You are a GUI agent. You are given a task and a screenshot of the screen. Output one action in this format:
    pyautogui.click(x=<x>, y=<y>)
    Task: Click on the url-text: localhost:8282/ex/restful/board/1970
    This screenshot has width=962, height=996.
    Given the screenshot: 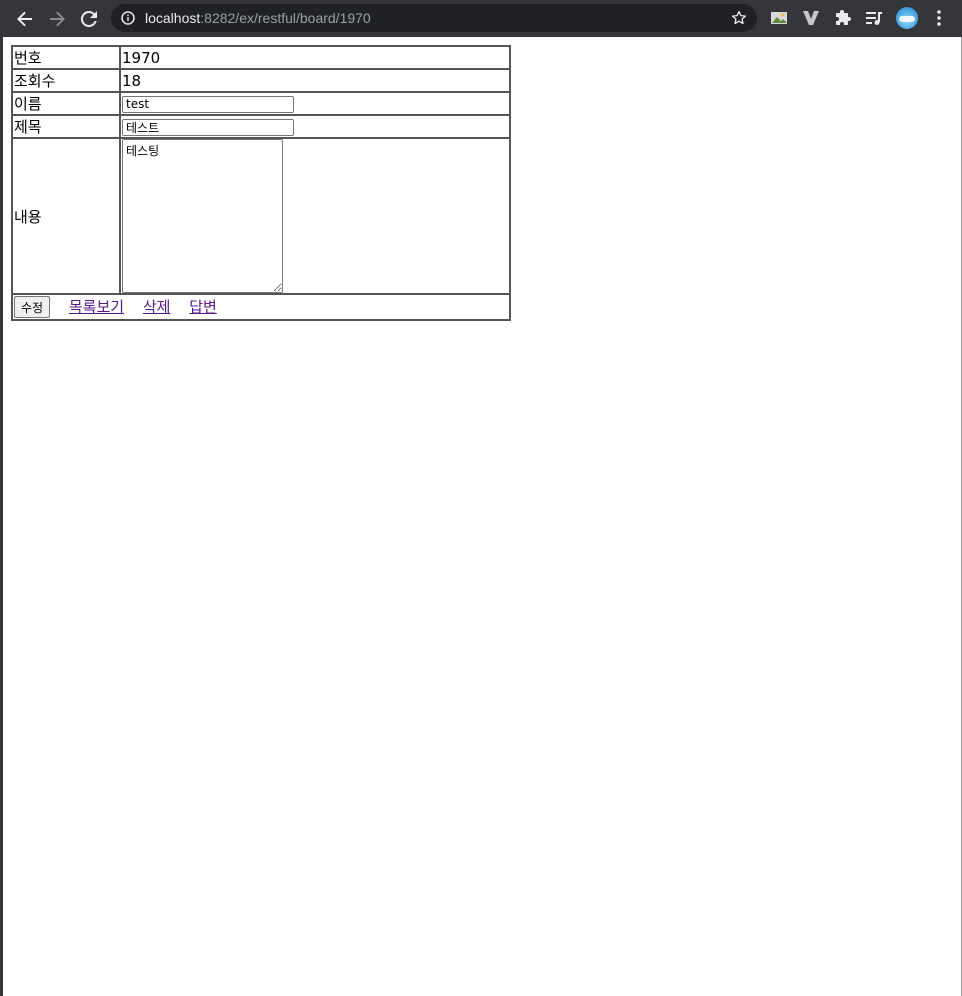 What is the action you would take?
    pyautogui.click(x=258, y=18)
    